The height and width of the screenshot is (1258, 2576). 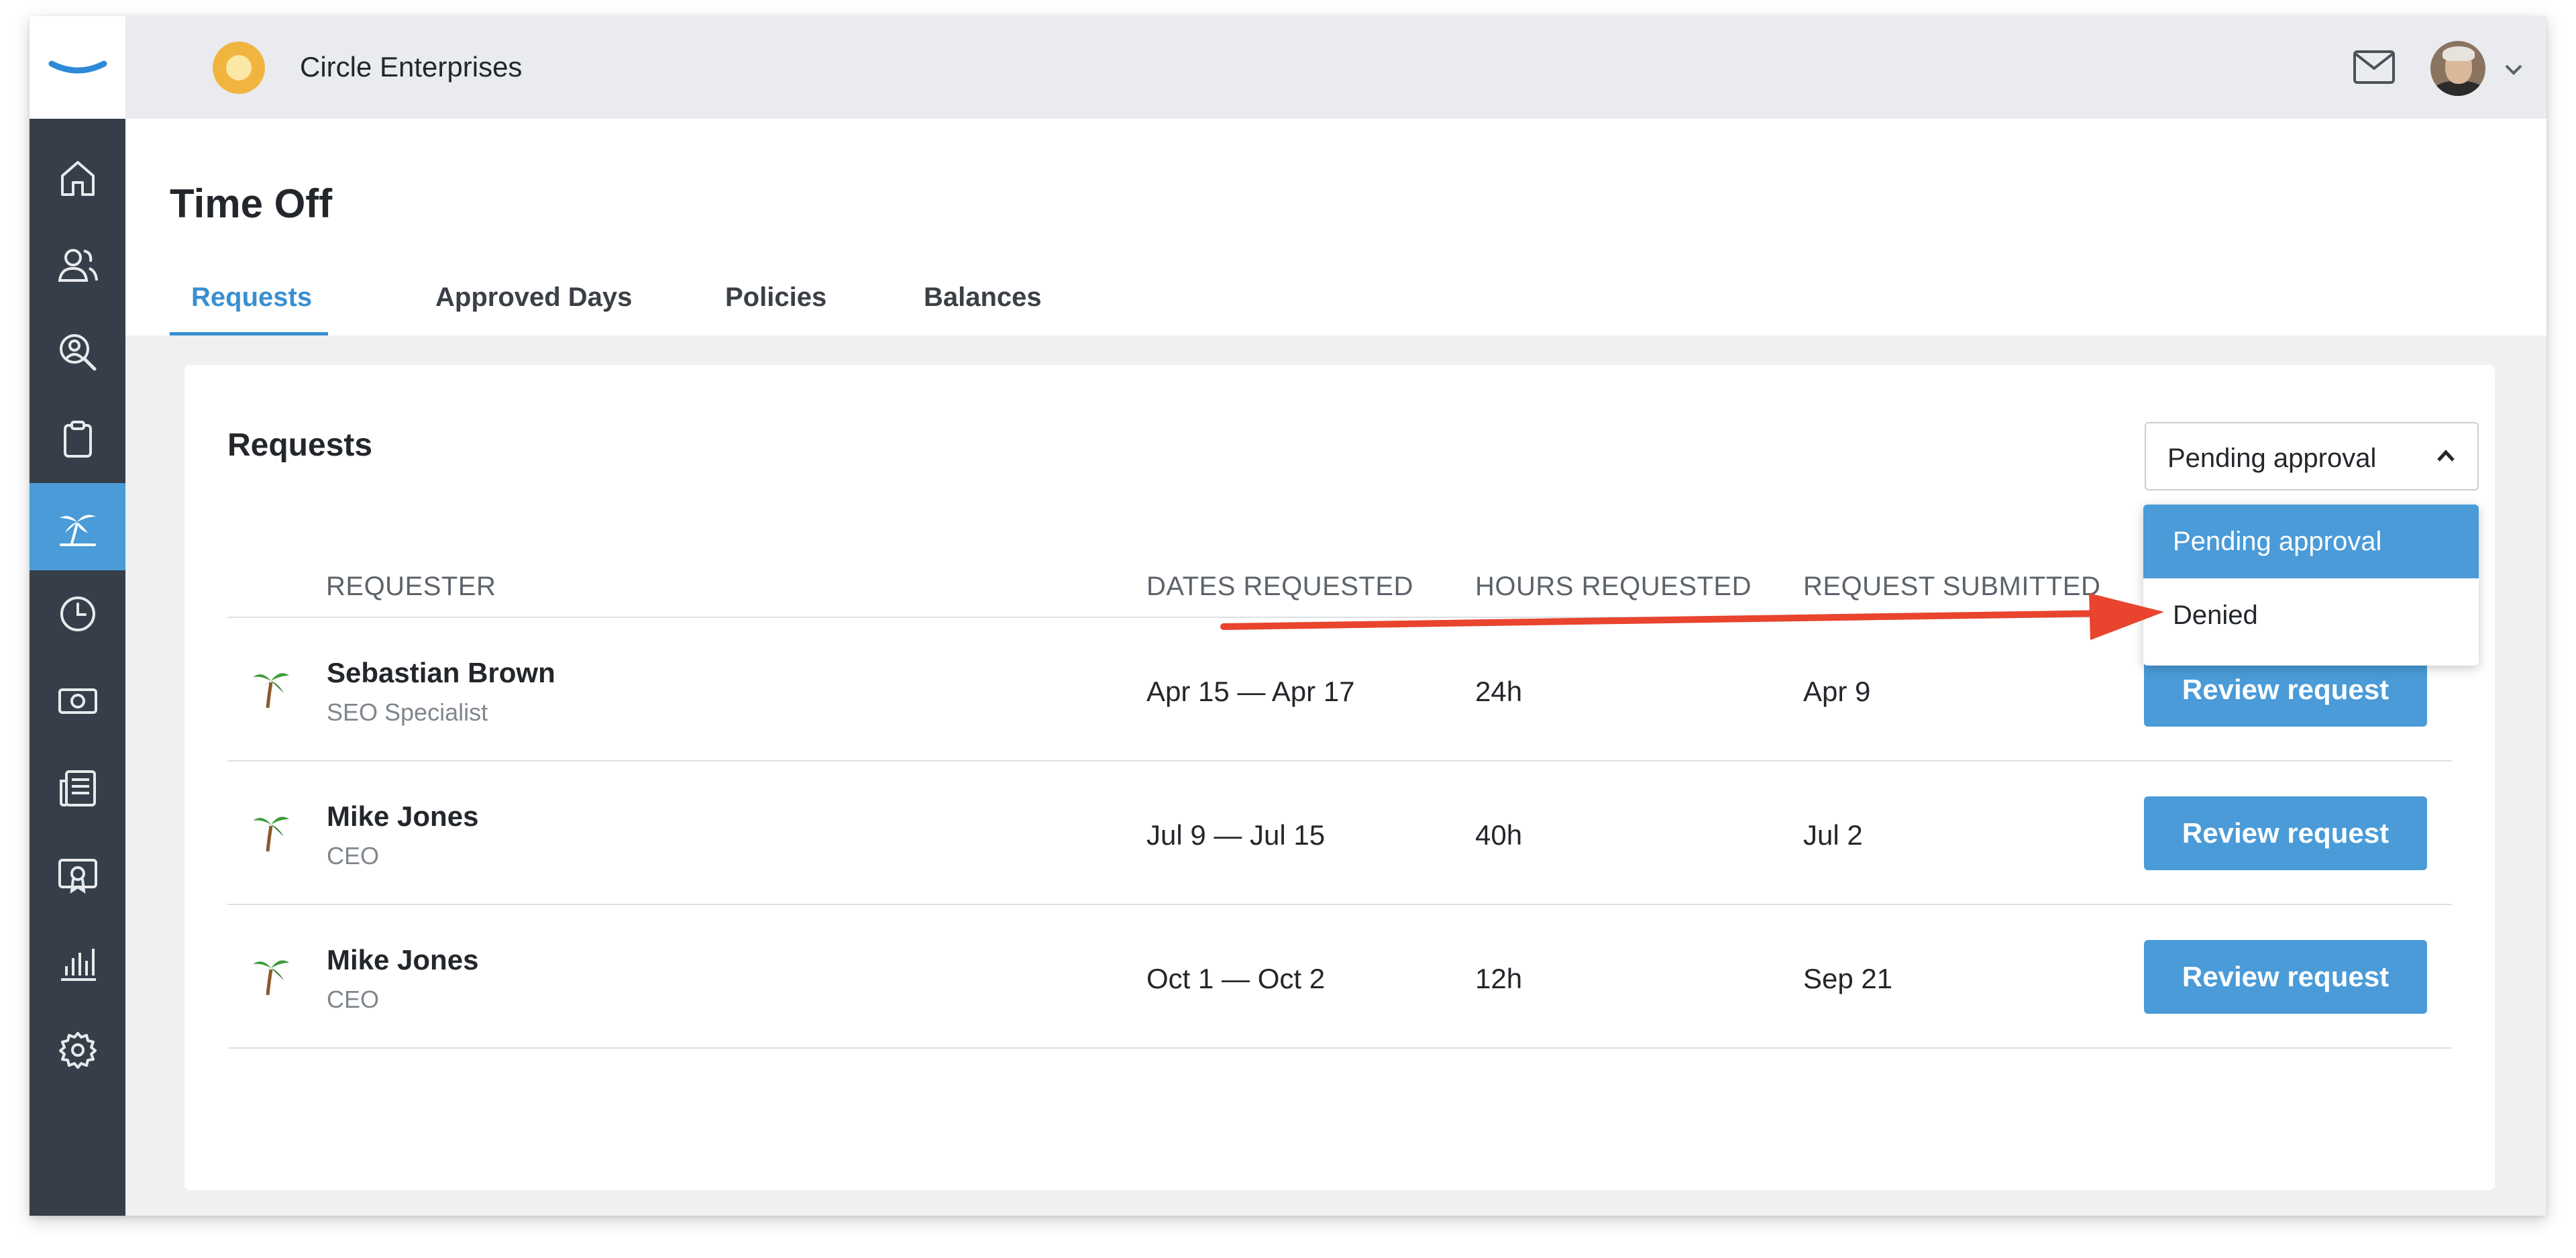 I want to click on status-filter-value: Pending approval, so click(x=2272, y=458).